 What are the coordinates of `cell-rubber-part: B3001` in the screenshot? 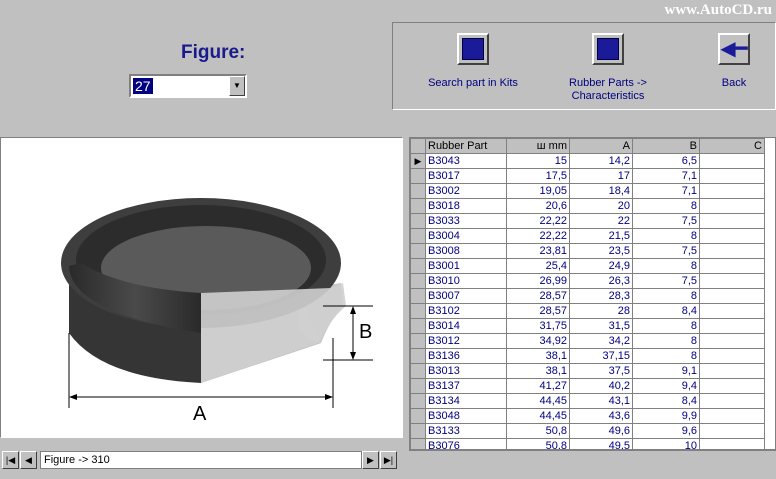 It's located at (466, 266).